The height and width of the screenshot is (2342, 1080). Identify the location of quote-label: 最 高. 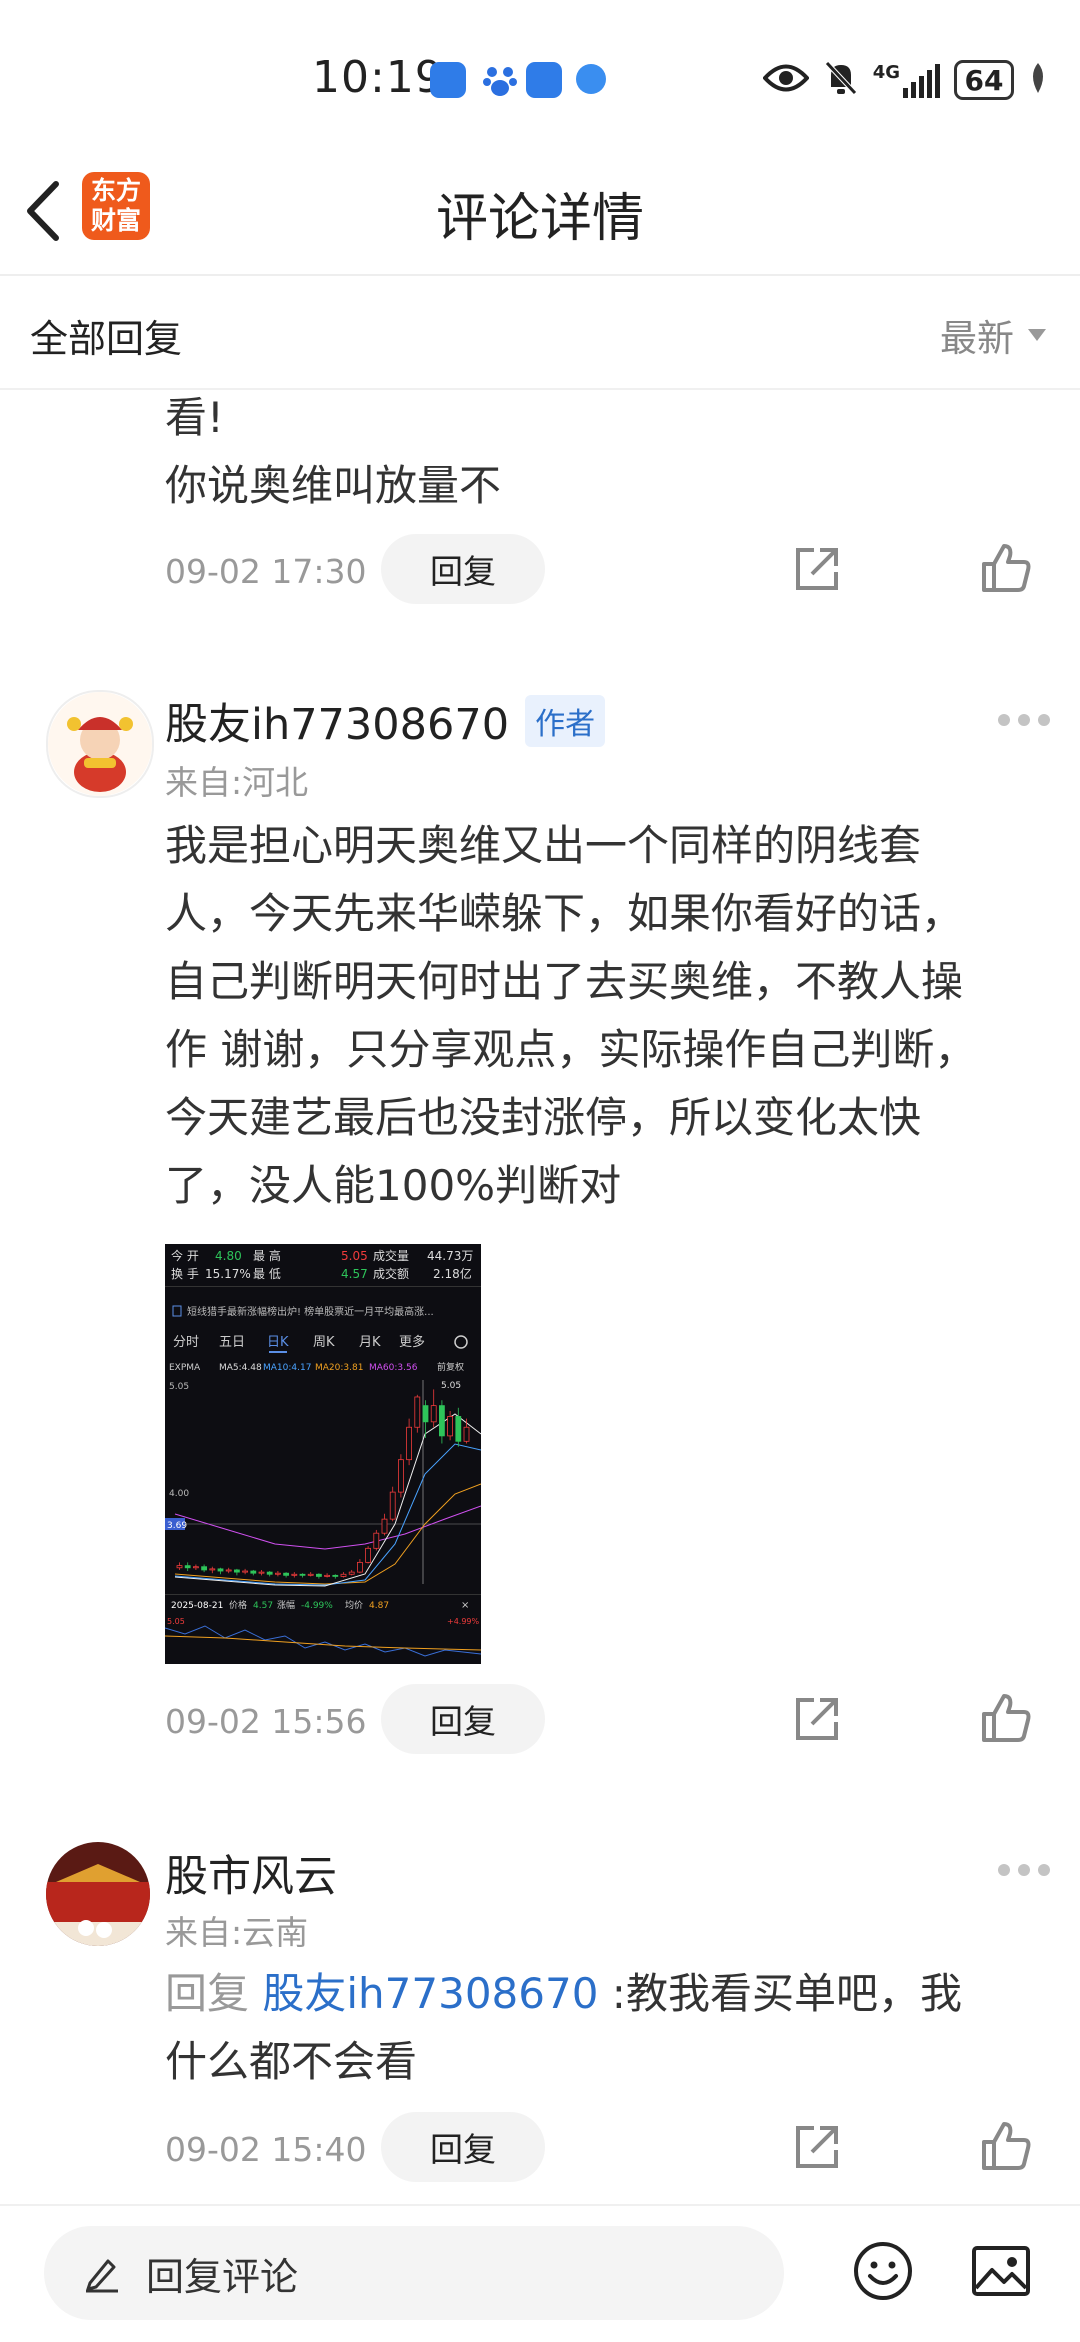
(267, 1255).